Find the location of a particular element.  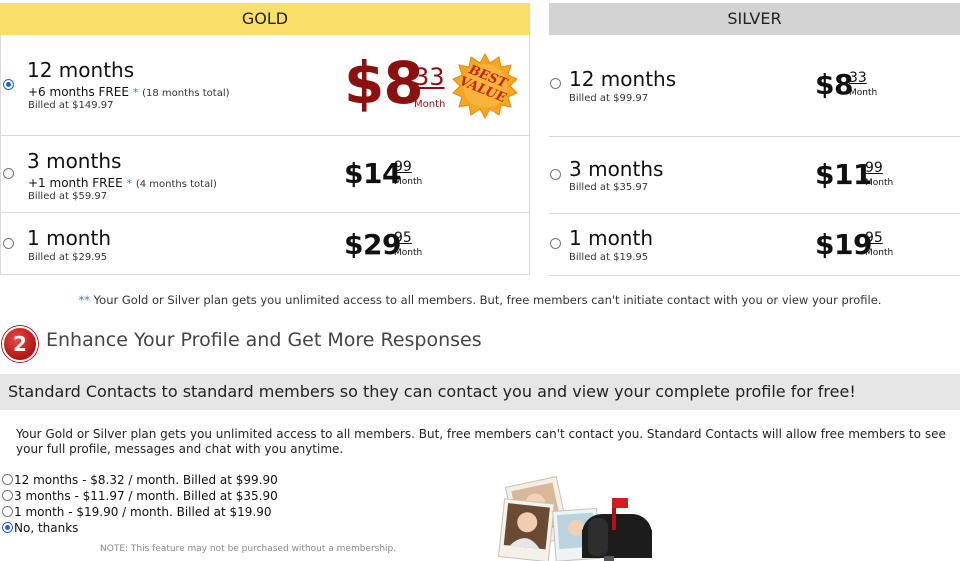

silver-plan-12-months: 12 months Billed at $99.97 $8 33 Month is located at coordinates (754, 86).